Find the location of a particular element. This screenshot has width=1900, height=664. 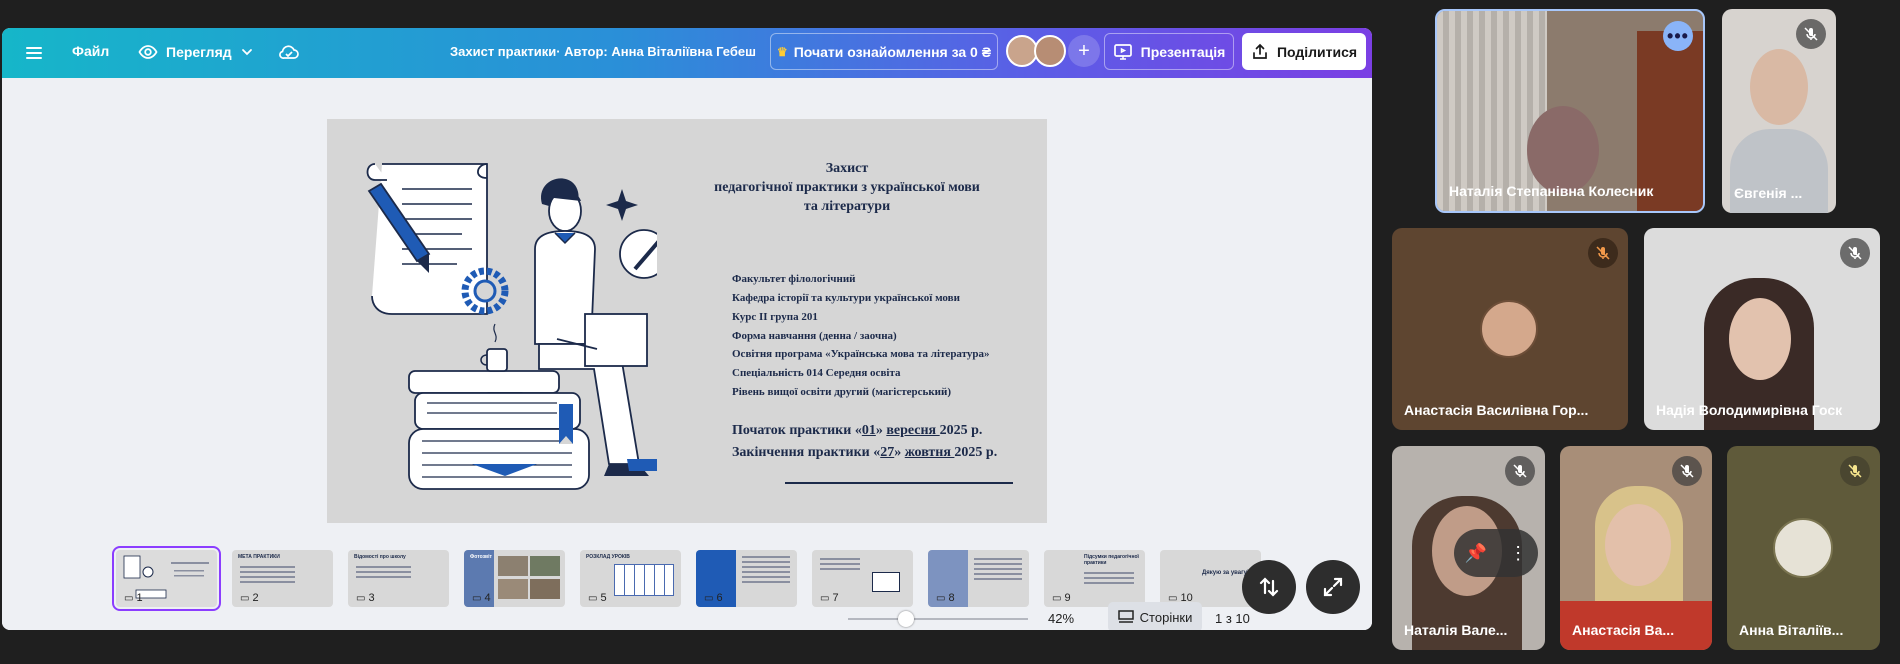

participant-name: Надія Володимирівна Госк is located at coordinates (1749, 410).